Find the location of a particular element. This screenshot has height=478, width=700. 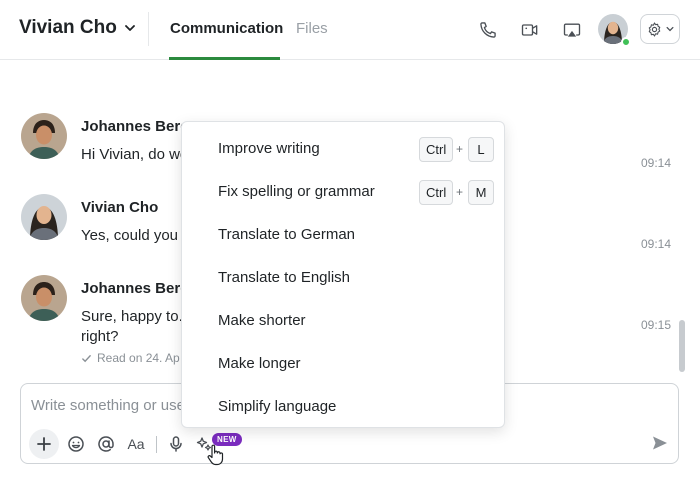

menu-item-fix-spelling: Fix spelling or grammar Ctrl + M is located at coordinates (343, 189).